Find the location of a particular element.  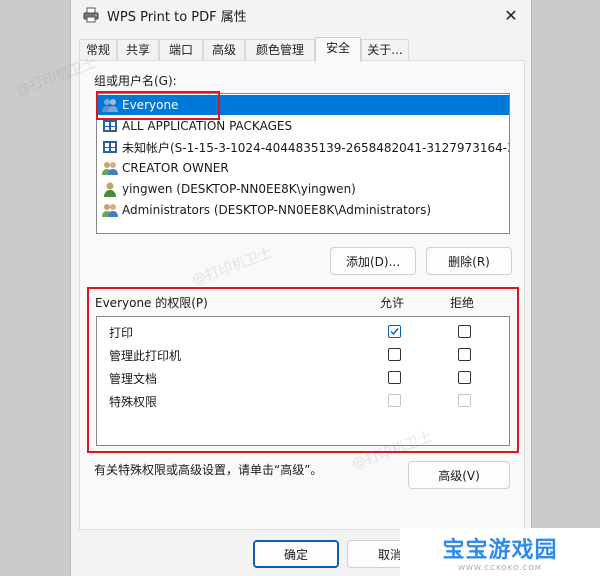

list-item-yingwen: yingwen (DESKTOP-NN0EE8K\yingwen) is located at coordinates (303, 189).